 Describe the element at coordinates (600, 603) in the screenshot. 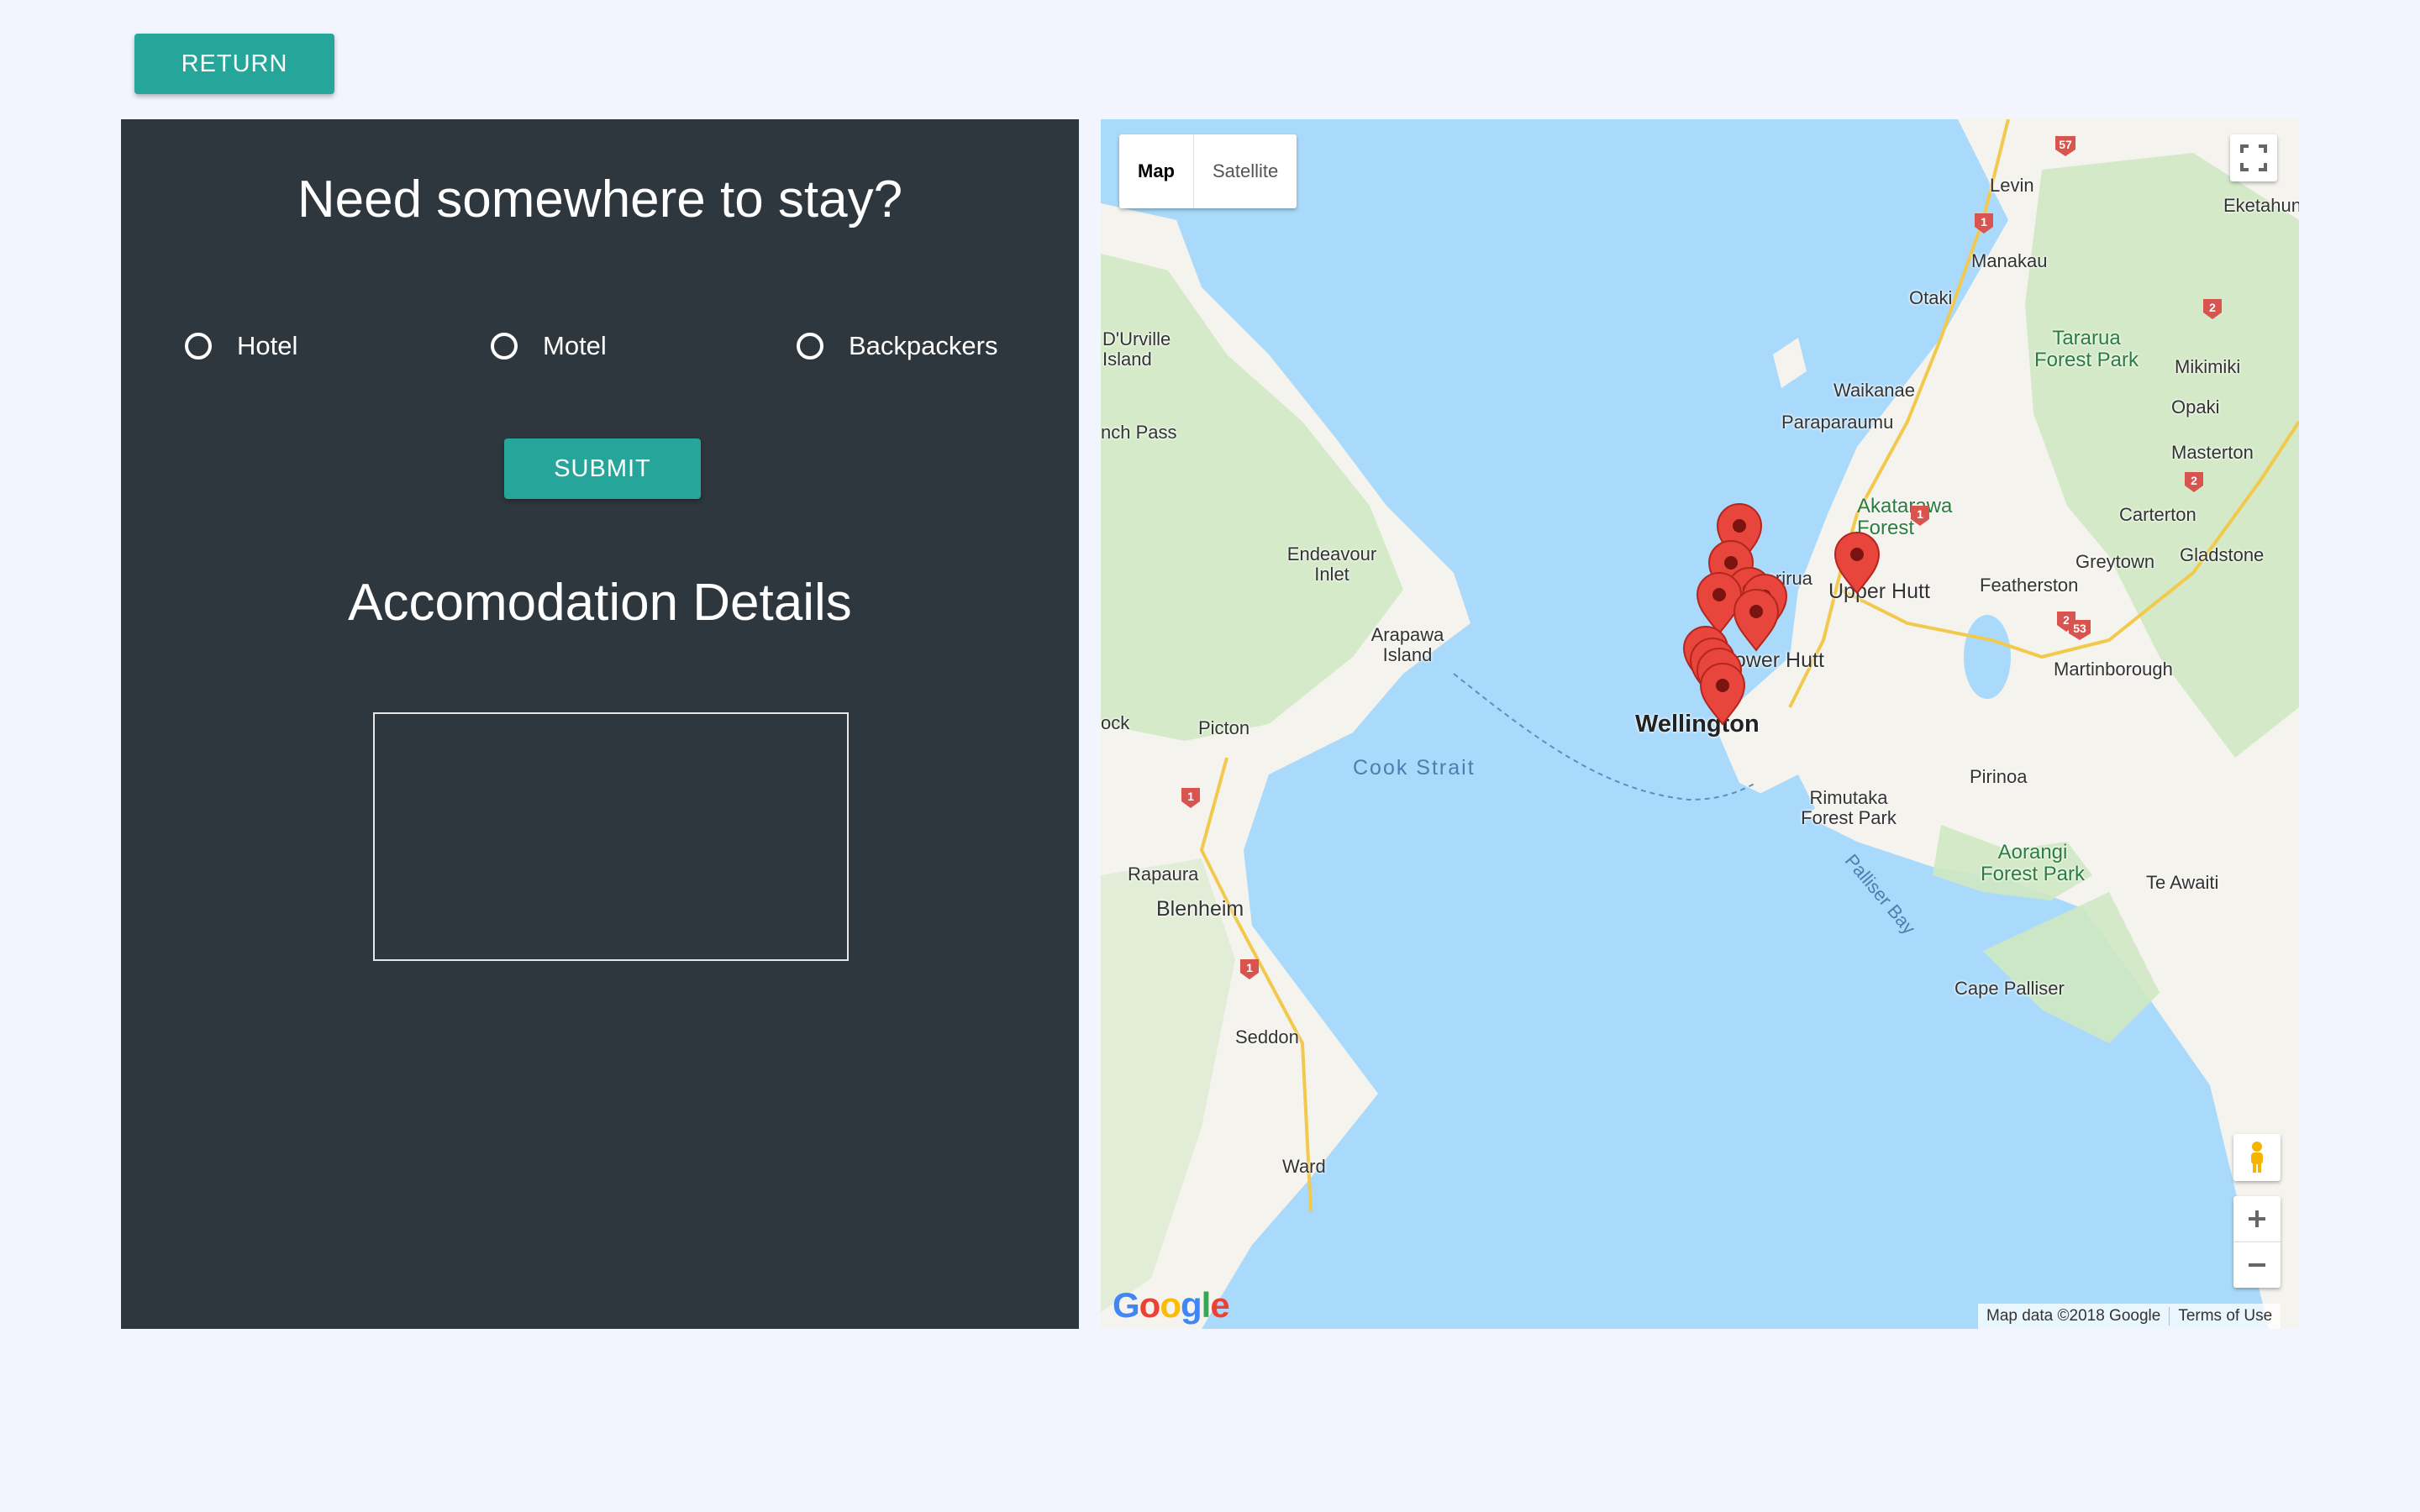

I see `details-title: Accomodation Details` at that location.